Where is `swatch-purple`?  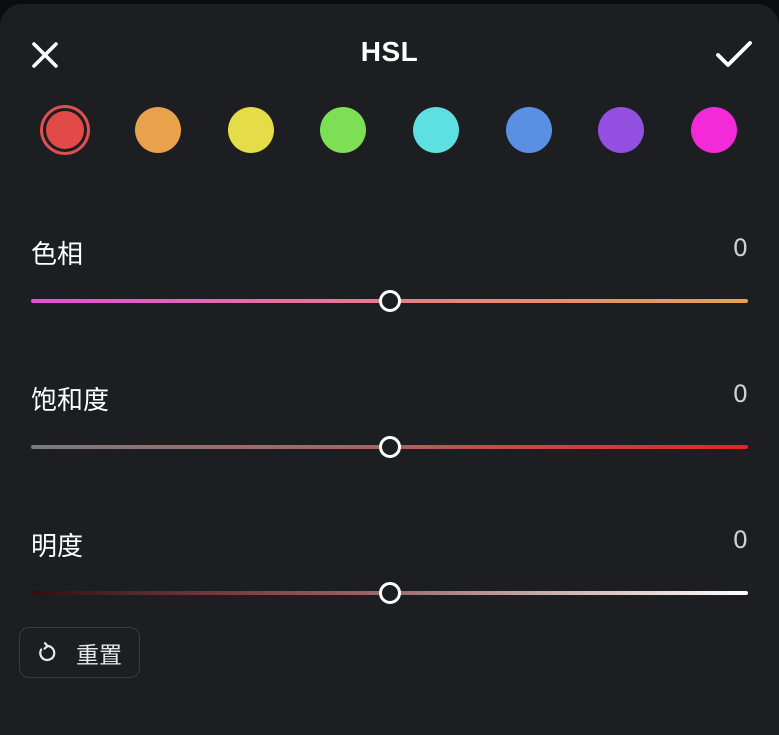 swatch-purple is located at coordinates (621, 130).